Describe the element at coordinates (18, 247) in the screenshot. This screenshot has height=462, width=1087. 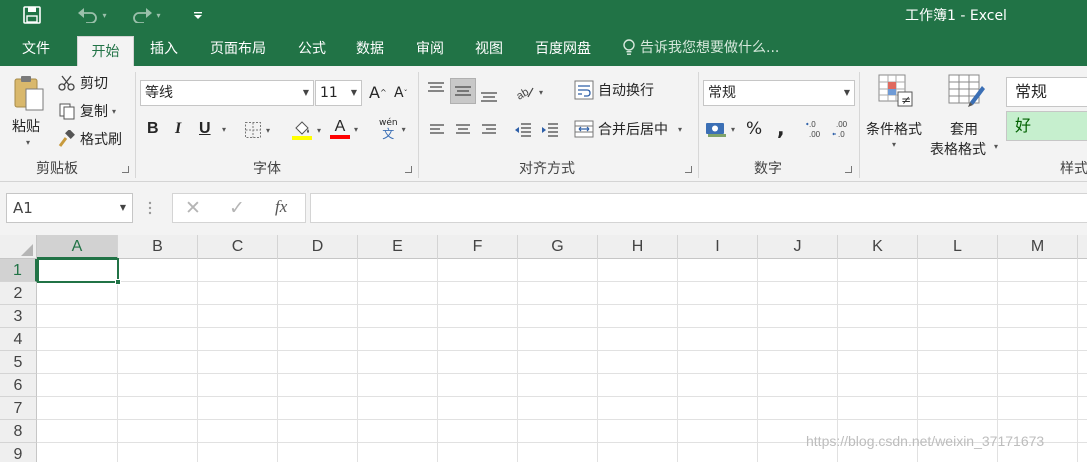
I see `select-all-button` at that location.